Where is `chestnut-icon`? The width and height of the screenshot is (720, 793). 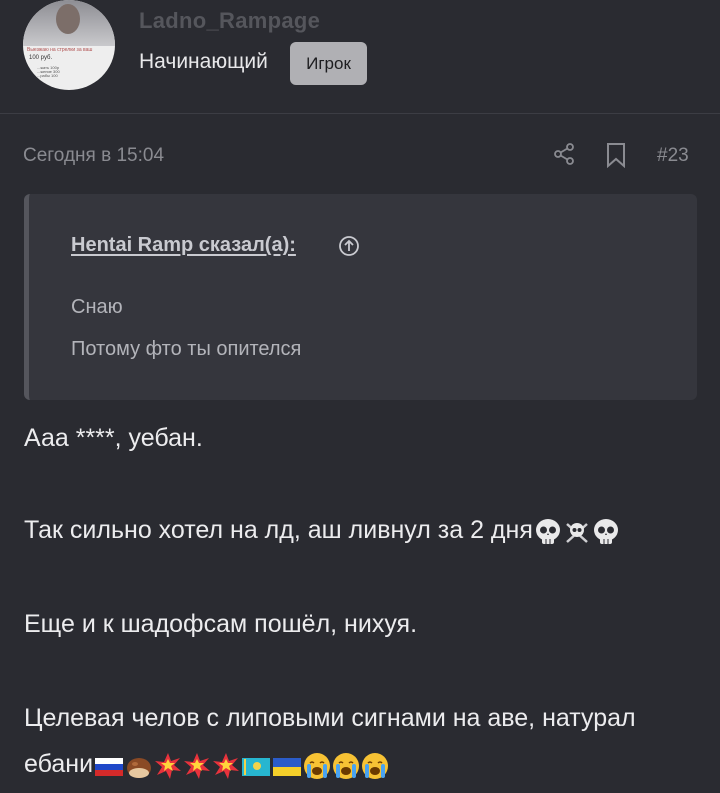 chestnut-icon is located at coordinates (139, 768).